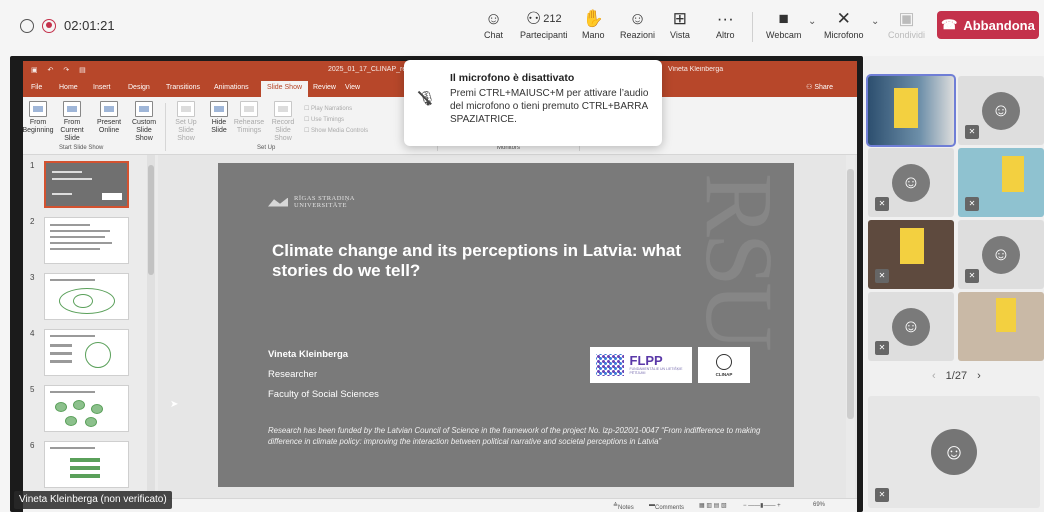 Image resolution: width=1044 pixels, height=512 pixels. What do you see at coordinates (68, 87) in the screenshot?
I see `tab-home: Home` at bounding box center [68, 87].